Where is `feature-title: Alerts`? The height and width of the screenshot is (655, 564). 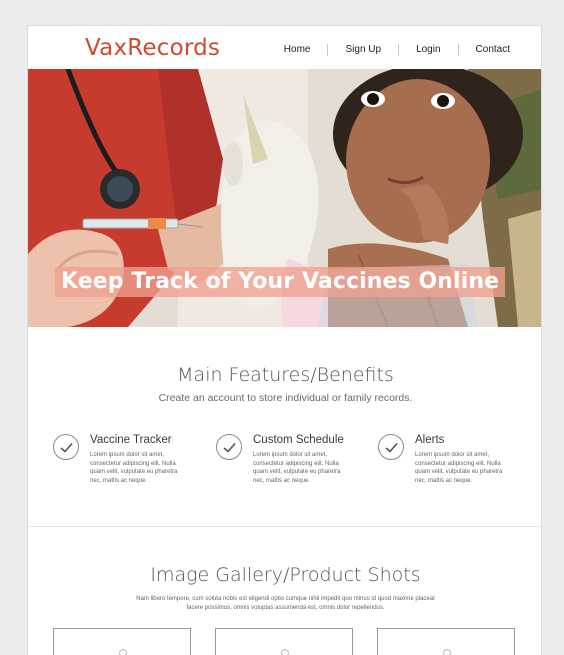 feature-title: Alerts is located at coordinates (430, 440).